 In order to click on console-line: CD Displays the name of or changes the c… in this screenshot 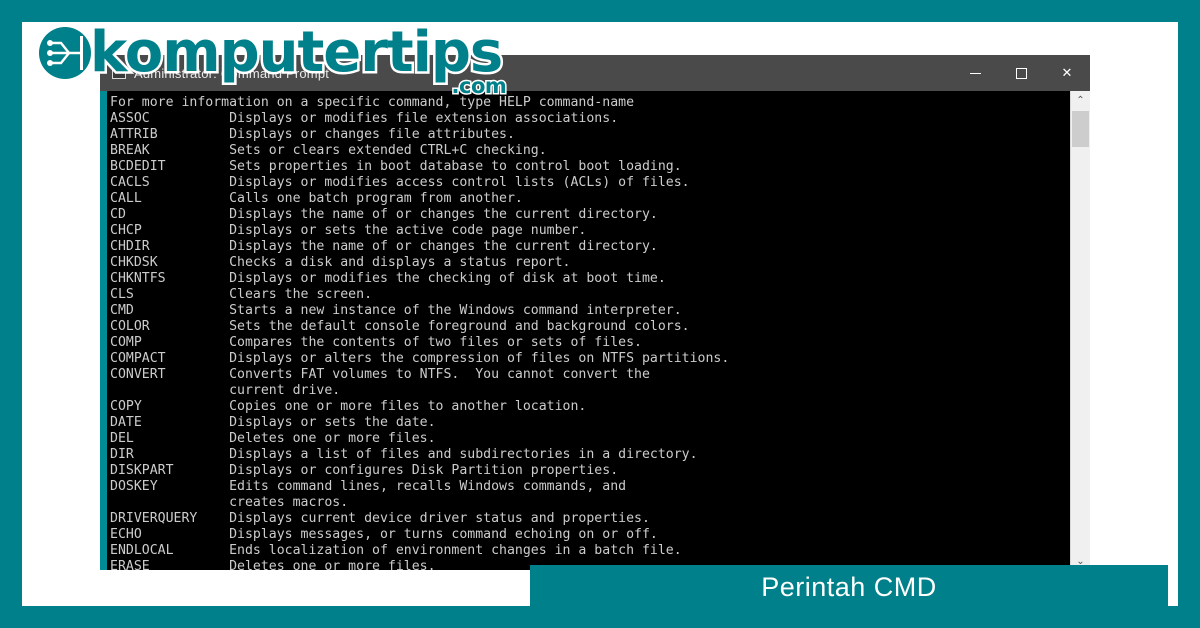, I will do `click(384, 214)`.